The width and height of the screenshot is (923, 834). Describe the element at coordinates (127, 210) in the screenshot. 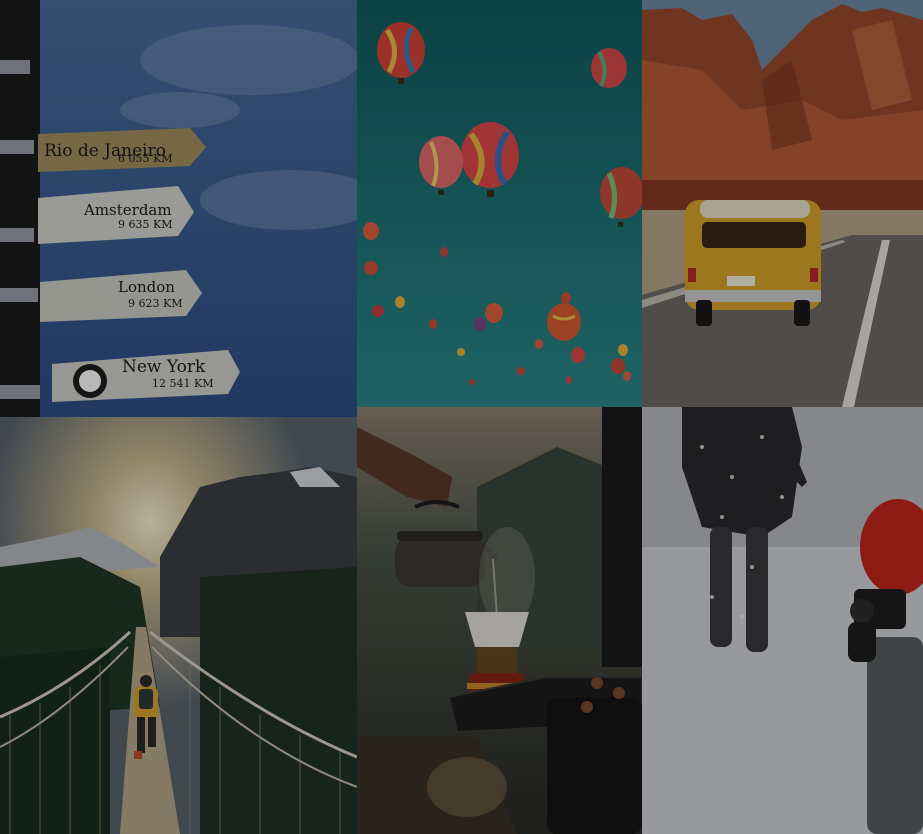

I see `sign-city-label: Amsterdam` at that location.